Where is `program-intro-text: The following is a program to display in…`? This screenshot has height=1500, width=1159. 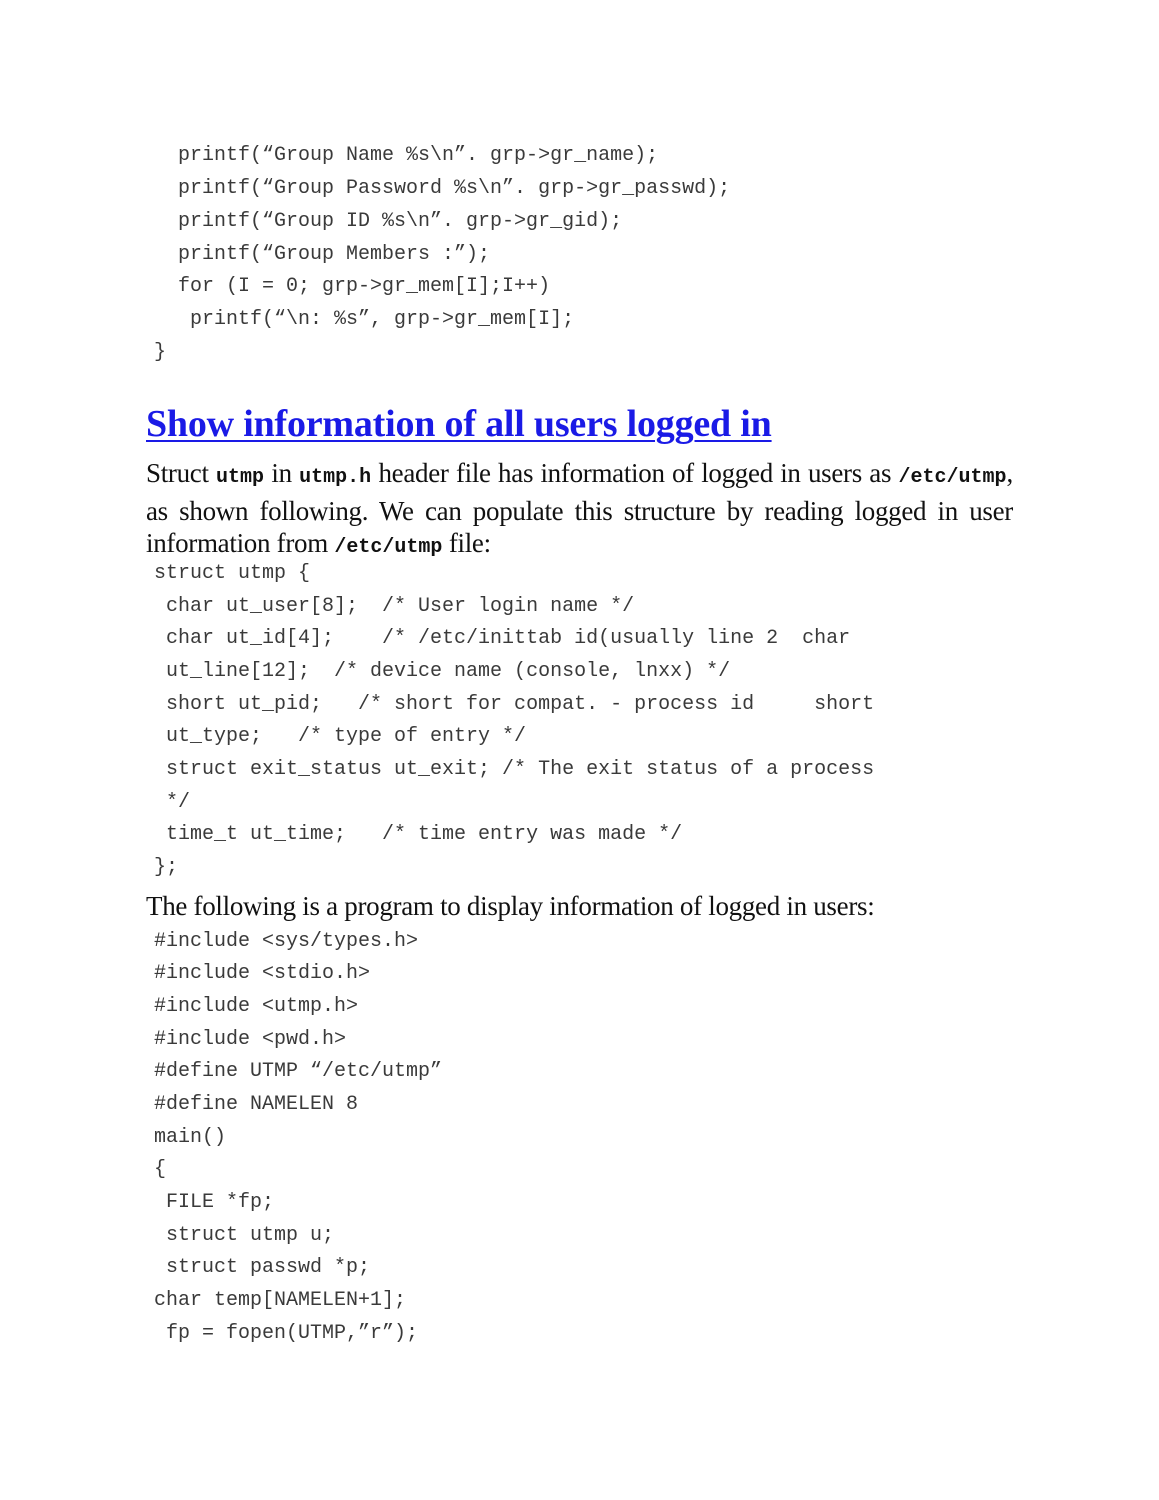
program-intro-text: The following is a program to display in… is located at coordinates (510, 906).